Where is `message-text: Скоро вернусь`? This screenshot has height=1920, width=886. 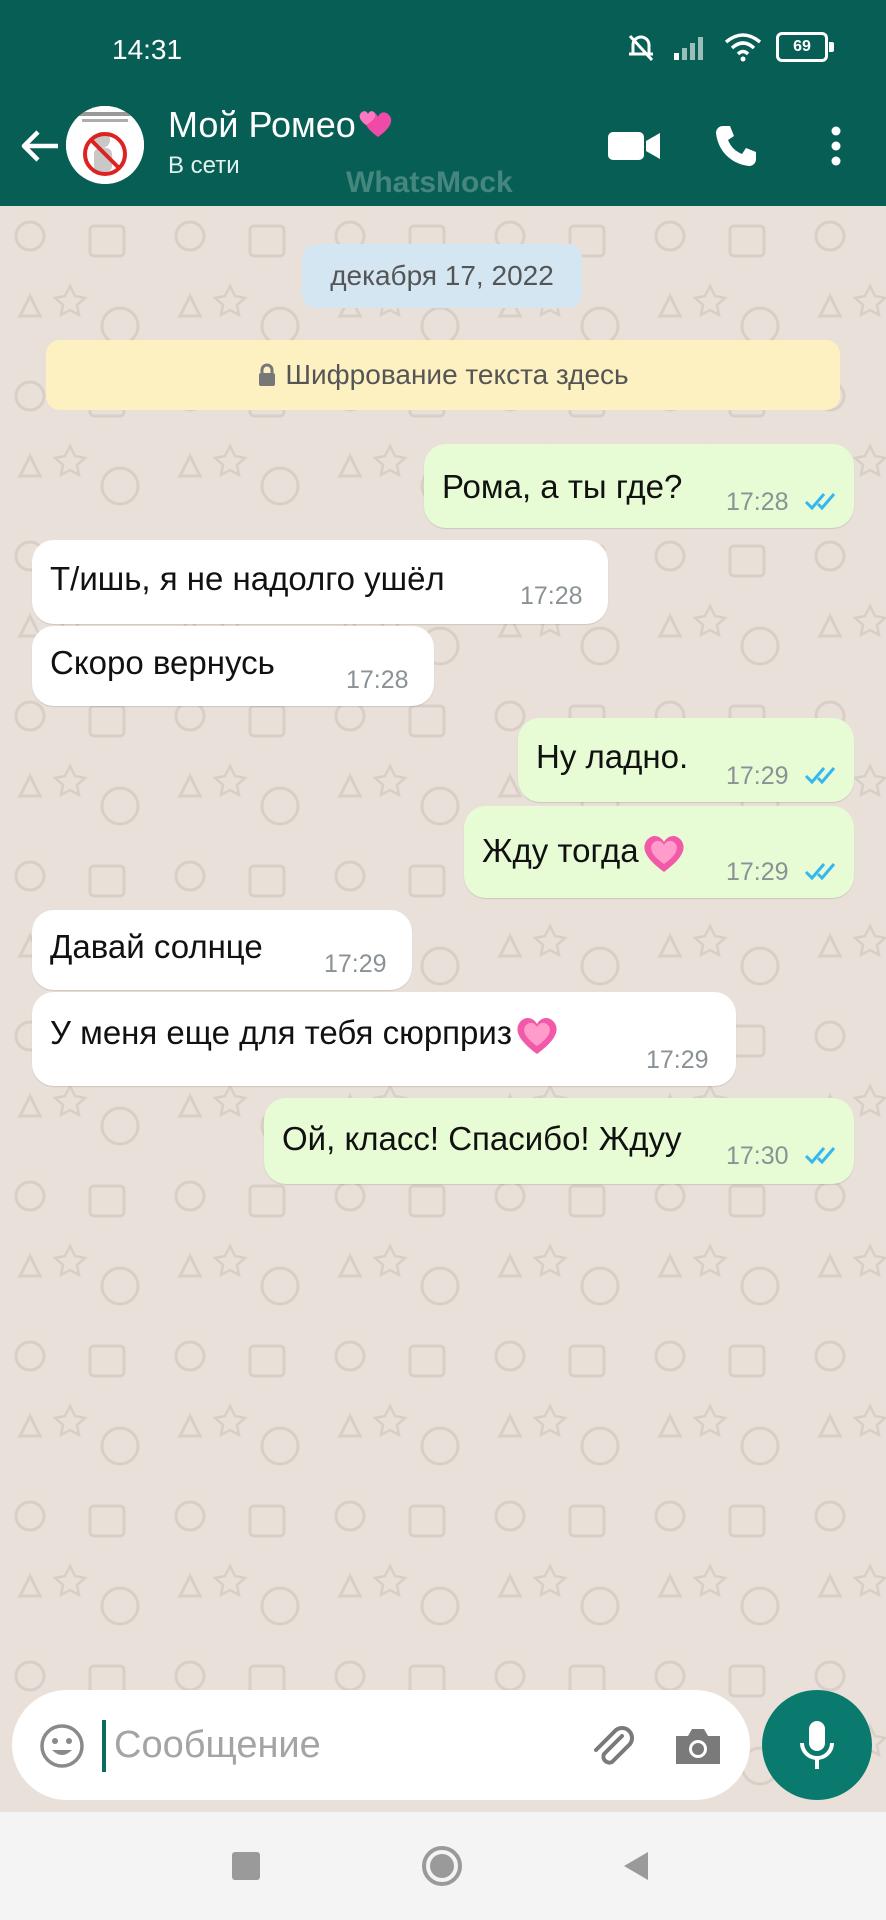
message-text: Скоро вернусь is located at coordinates (162, 662).